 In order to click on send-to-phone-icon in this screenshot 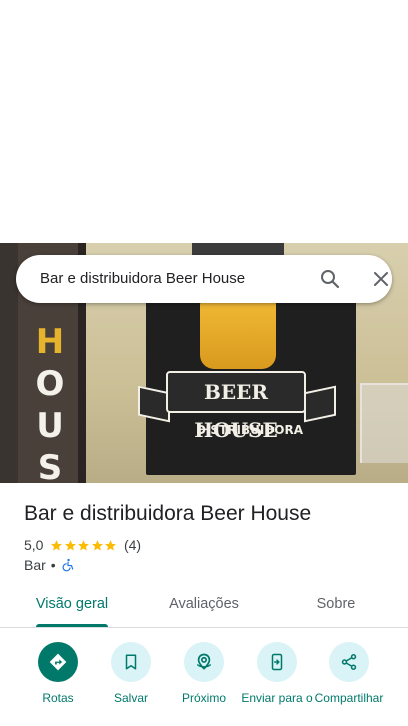, I will do `click(277, 662)`.